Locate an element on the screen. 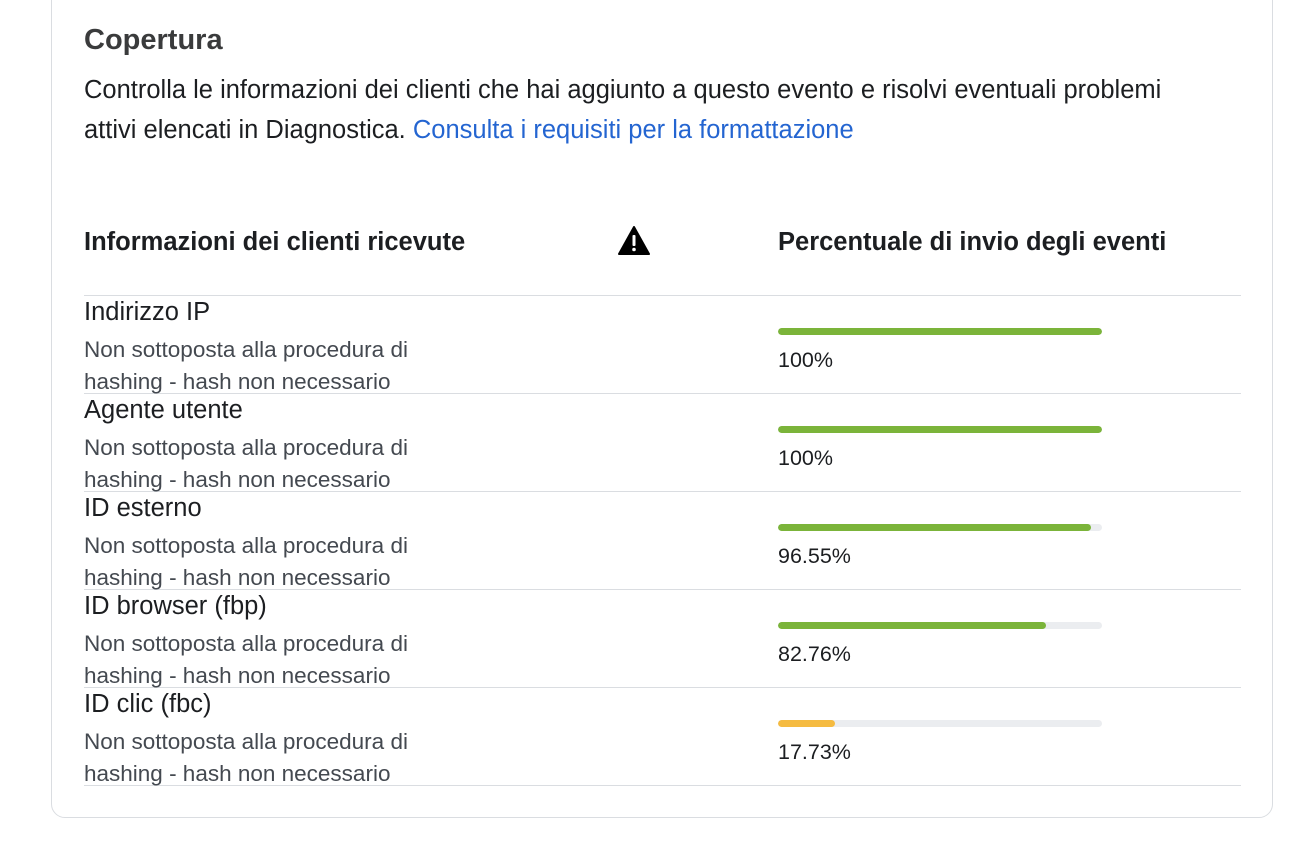 This screenshot has height=866, width=1300. row-parameter-name: ID clic (fbc) is located at coordinates (148, 704).